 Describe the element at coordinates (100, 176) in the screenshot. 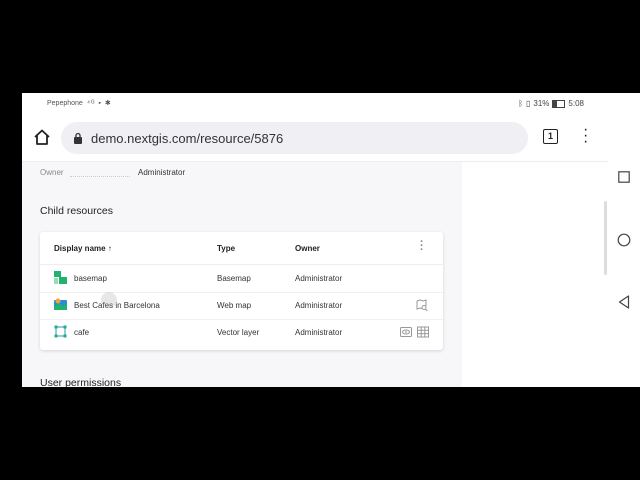

I see `owner-divider` at that location.